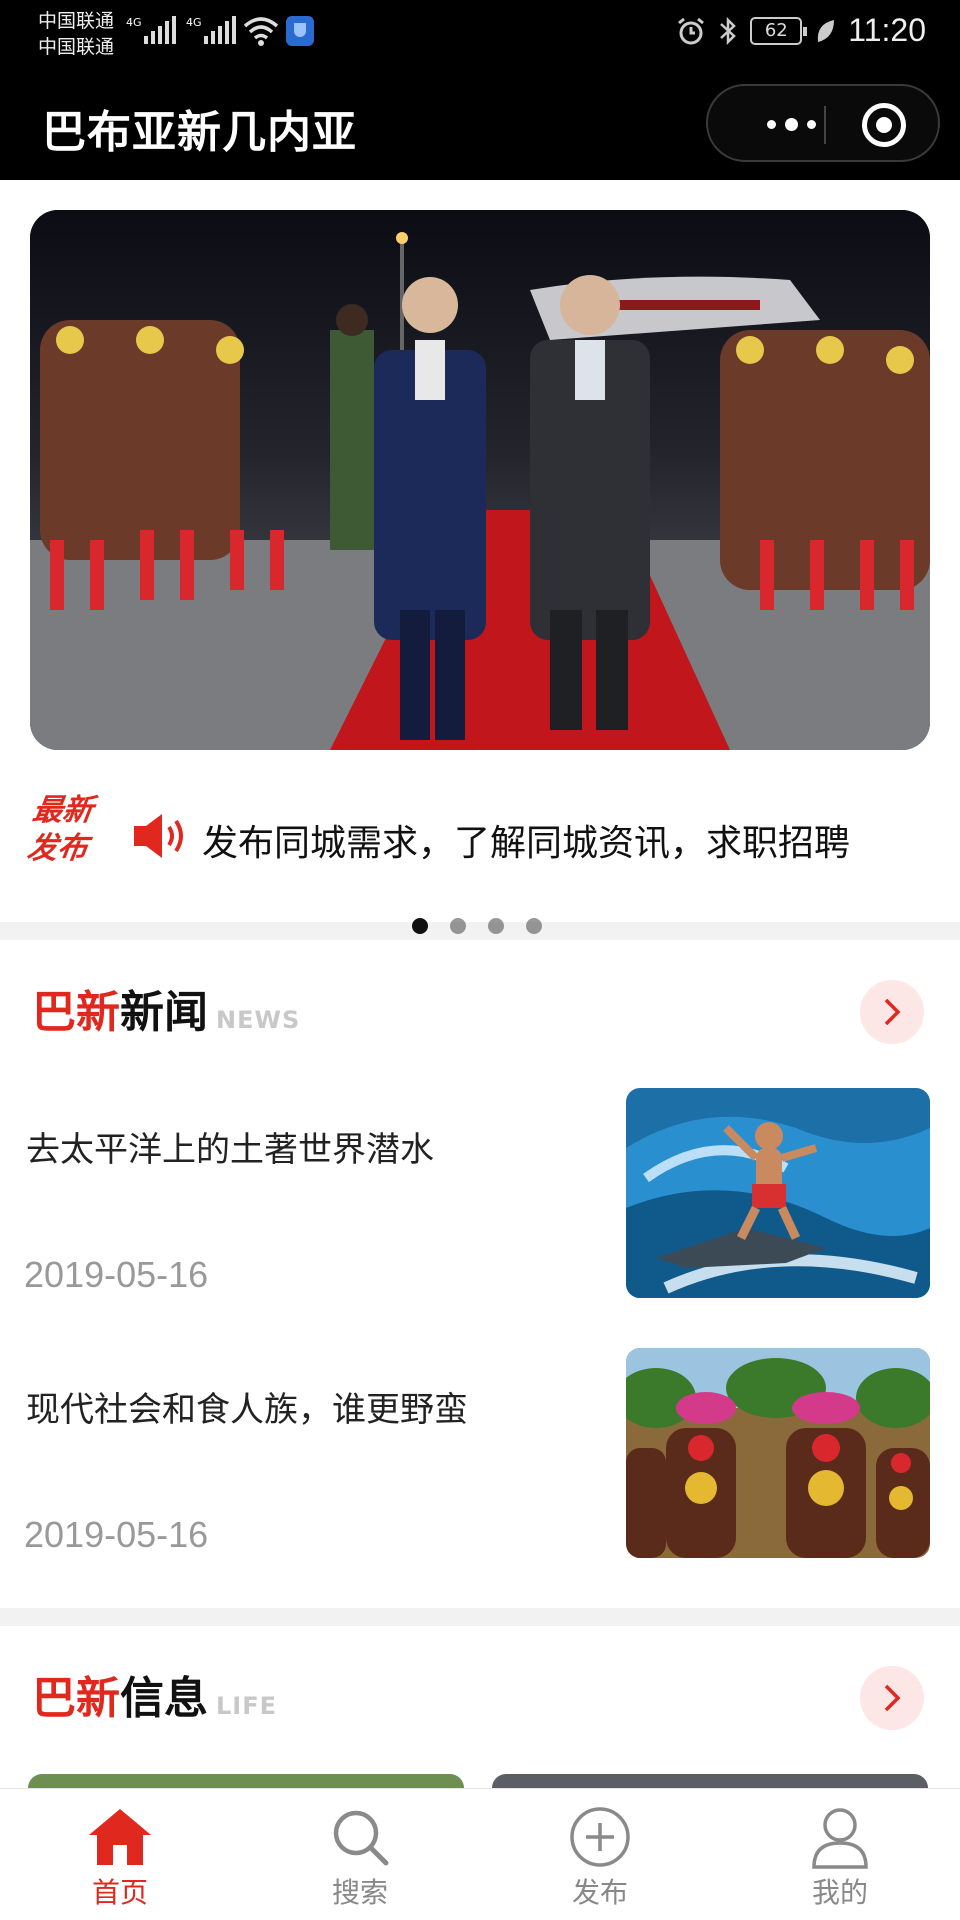 This screenshot has width=960, height=1920. I want to click on surfer-wave-photo, so click(778, 1193).